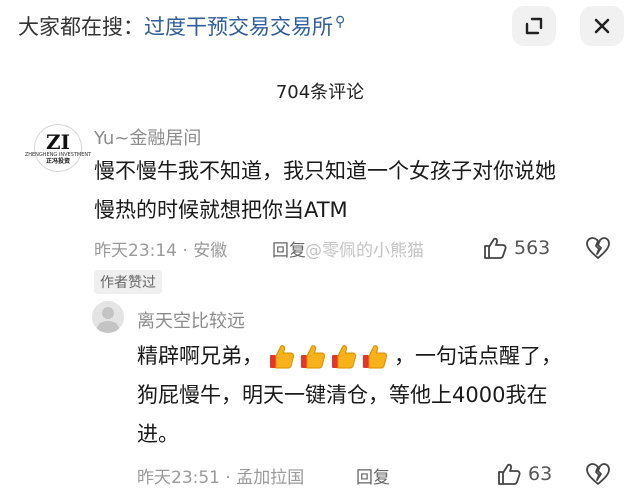 This screenshot has width=640, height=502. I want to click on like-button: 563, so click(516, 248).